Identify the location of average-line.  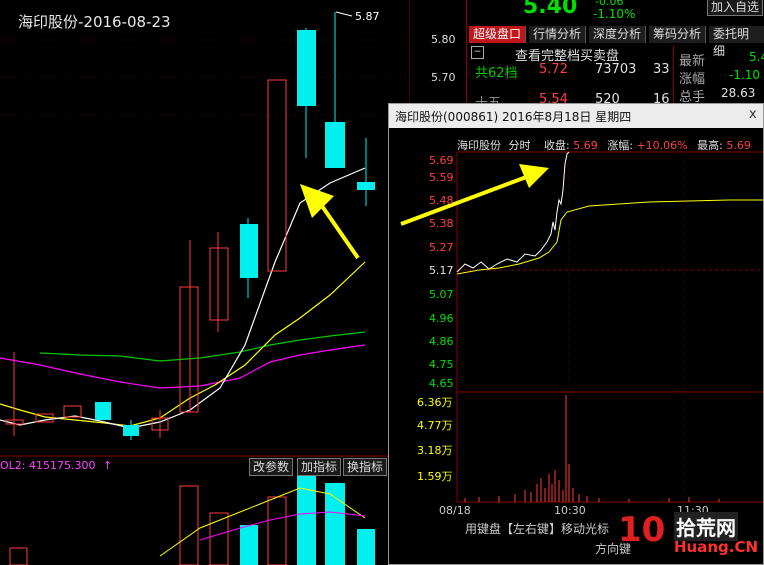
(609, 237).